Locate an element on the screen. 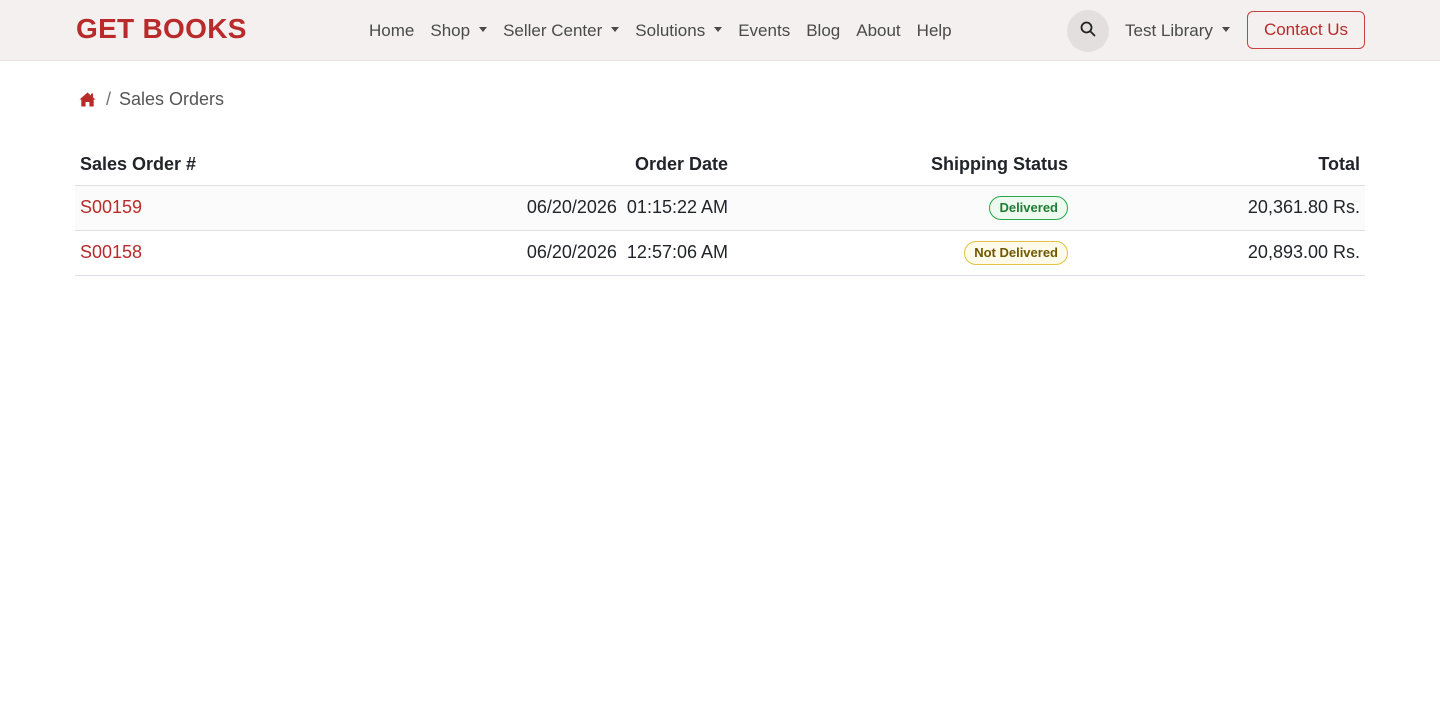 This screenshot has width=1440, height=704. total-cell: 20,361.80 Rs. is located at coordinates (1219, 208).